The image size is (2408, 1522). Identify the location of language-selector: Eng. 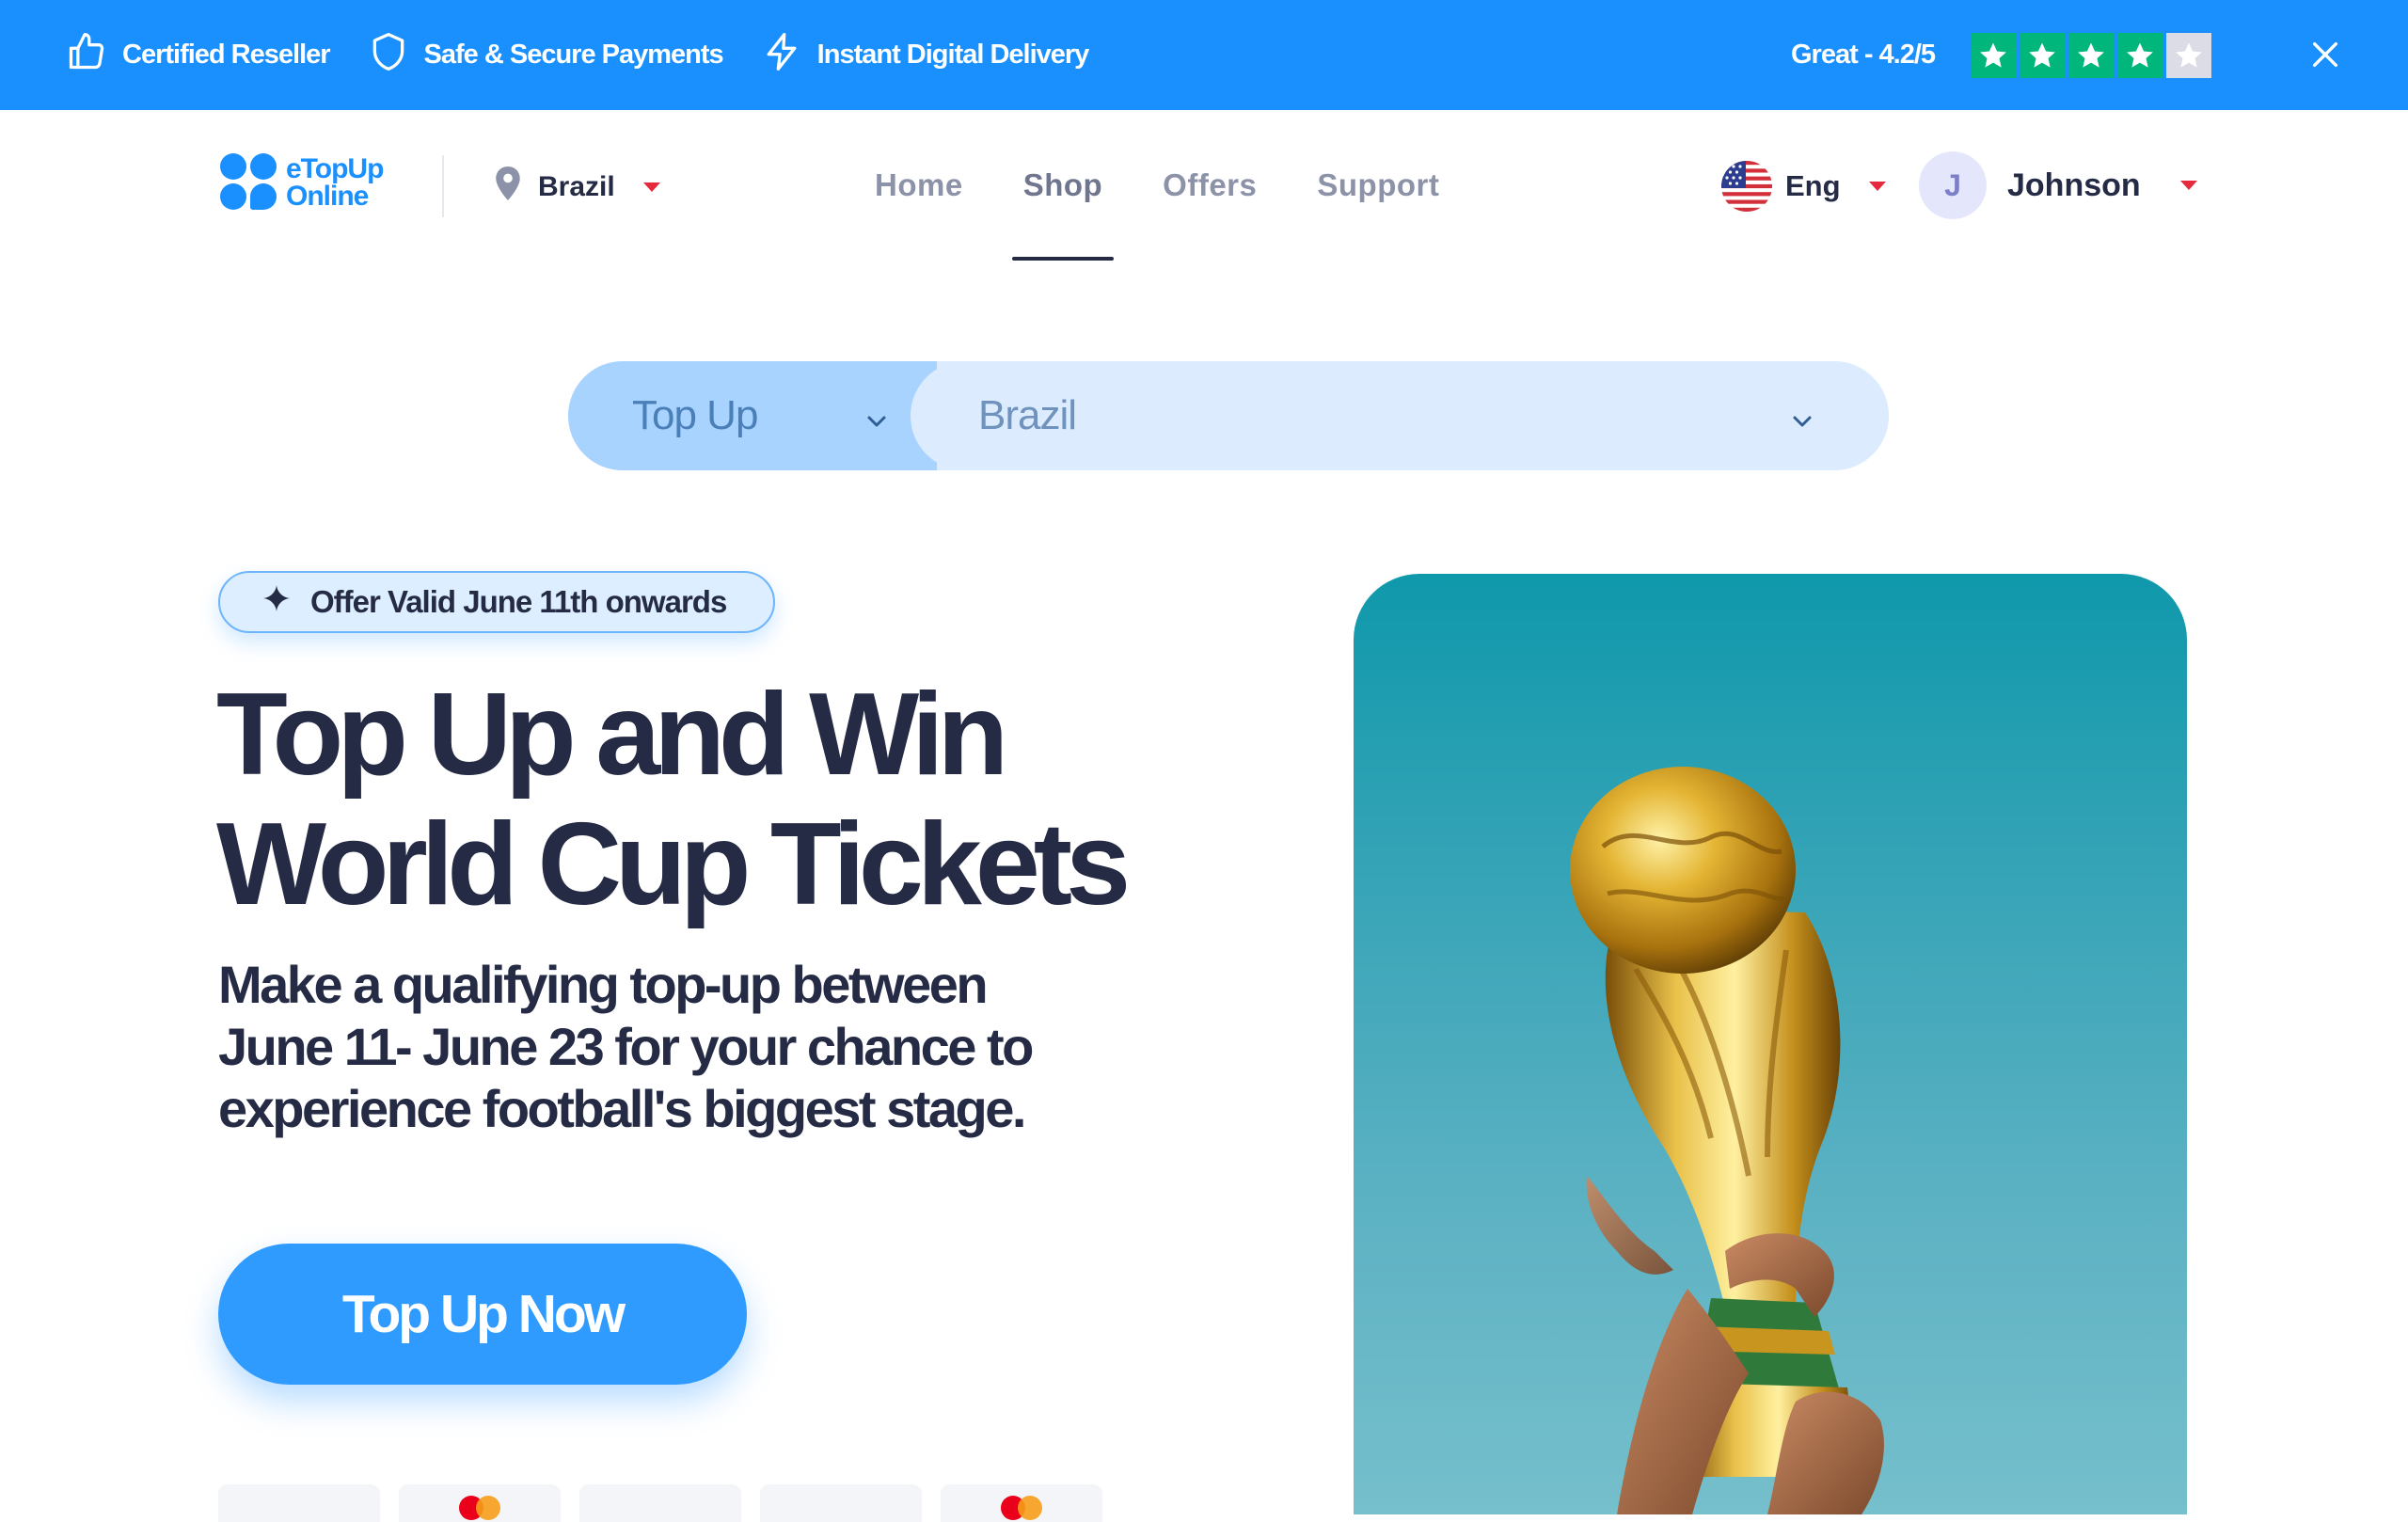
(1804, 187).